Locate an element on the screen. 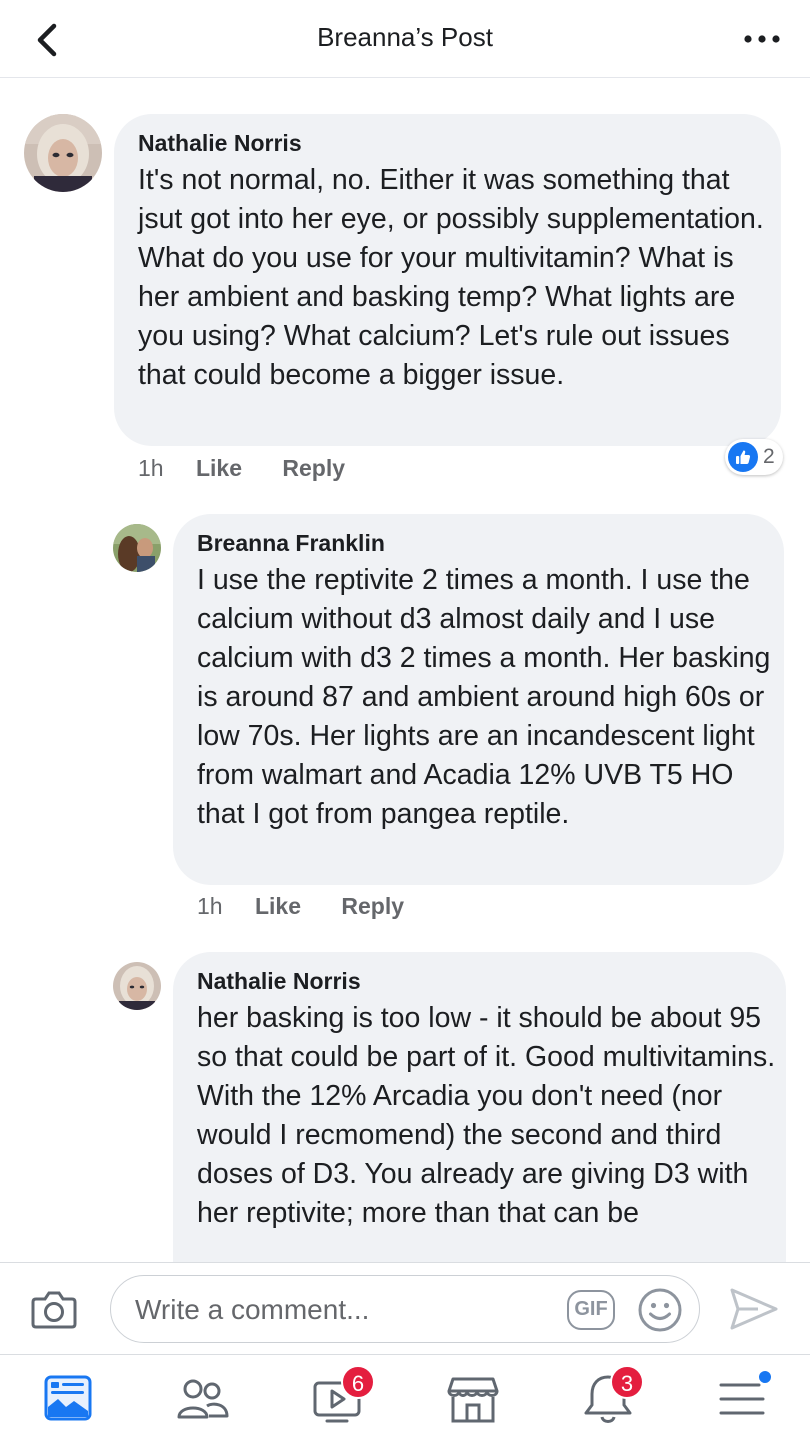  camera-icon is located at coordinates (54, 1310).